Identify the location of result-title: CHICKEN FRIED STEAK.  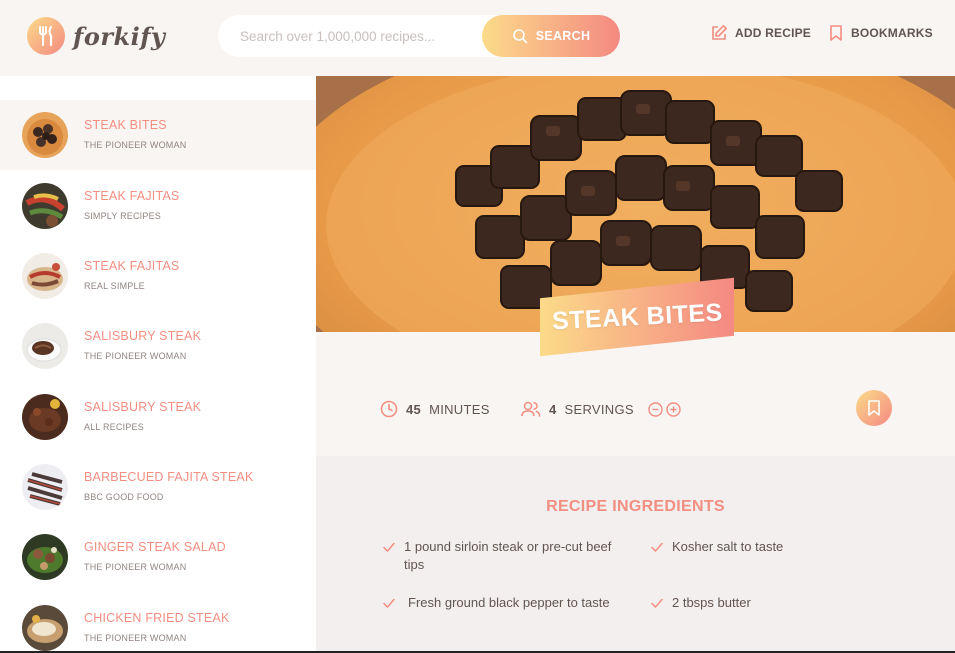
(157, 618).